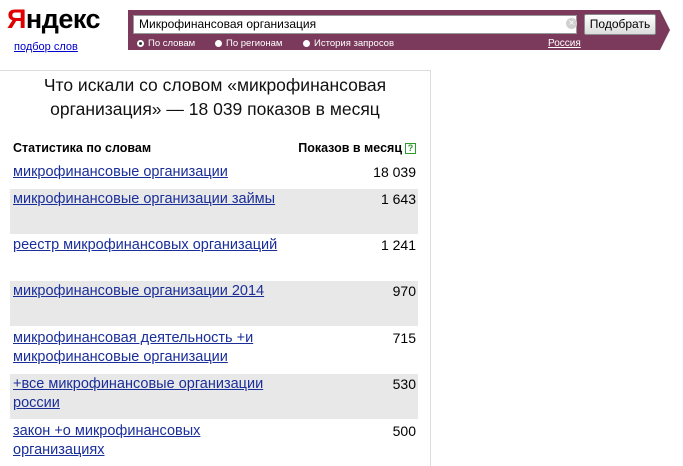 The width and height of the screenshot is (683, 466). Describe the element at coordinates (404, 384) in the screenshot. I see `shows-count: 530` at that location.